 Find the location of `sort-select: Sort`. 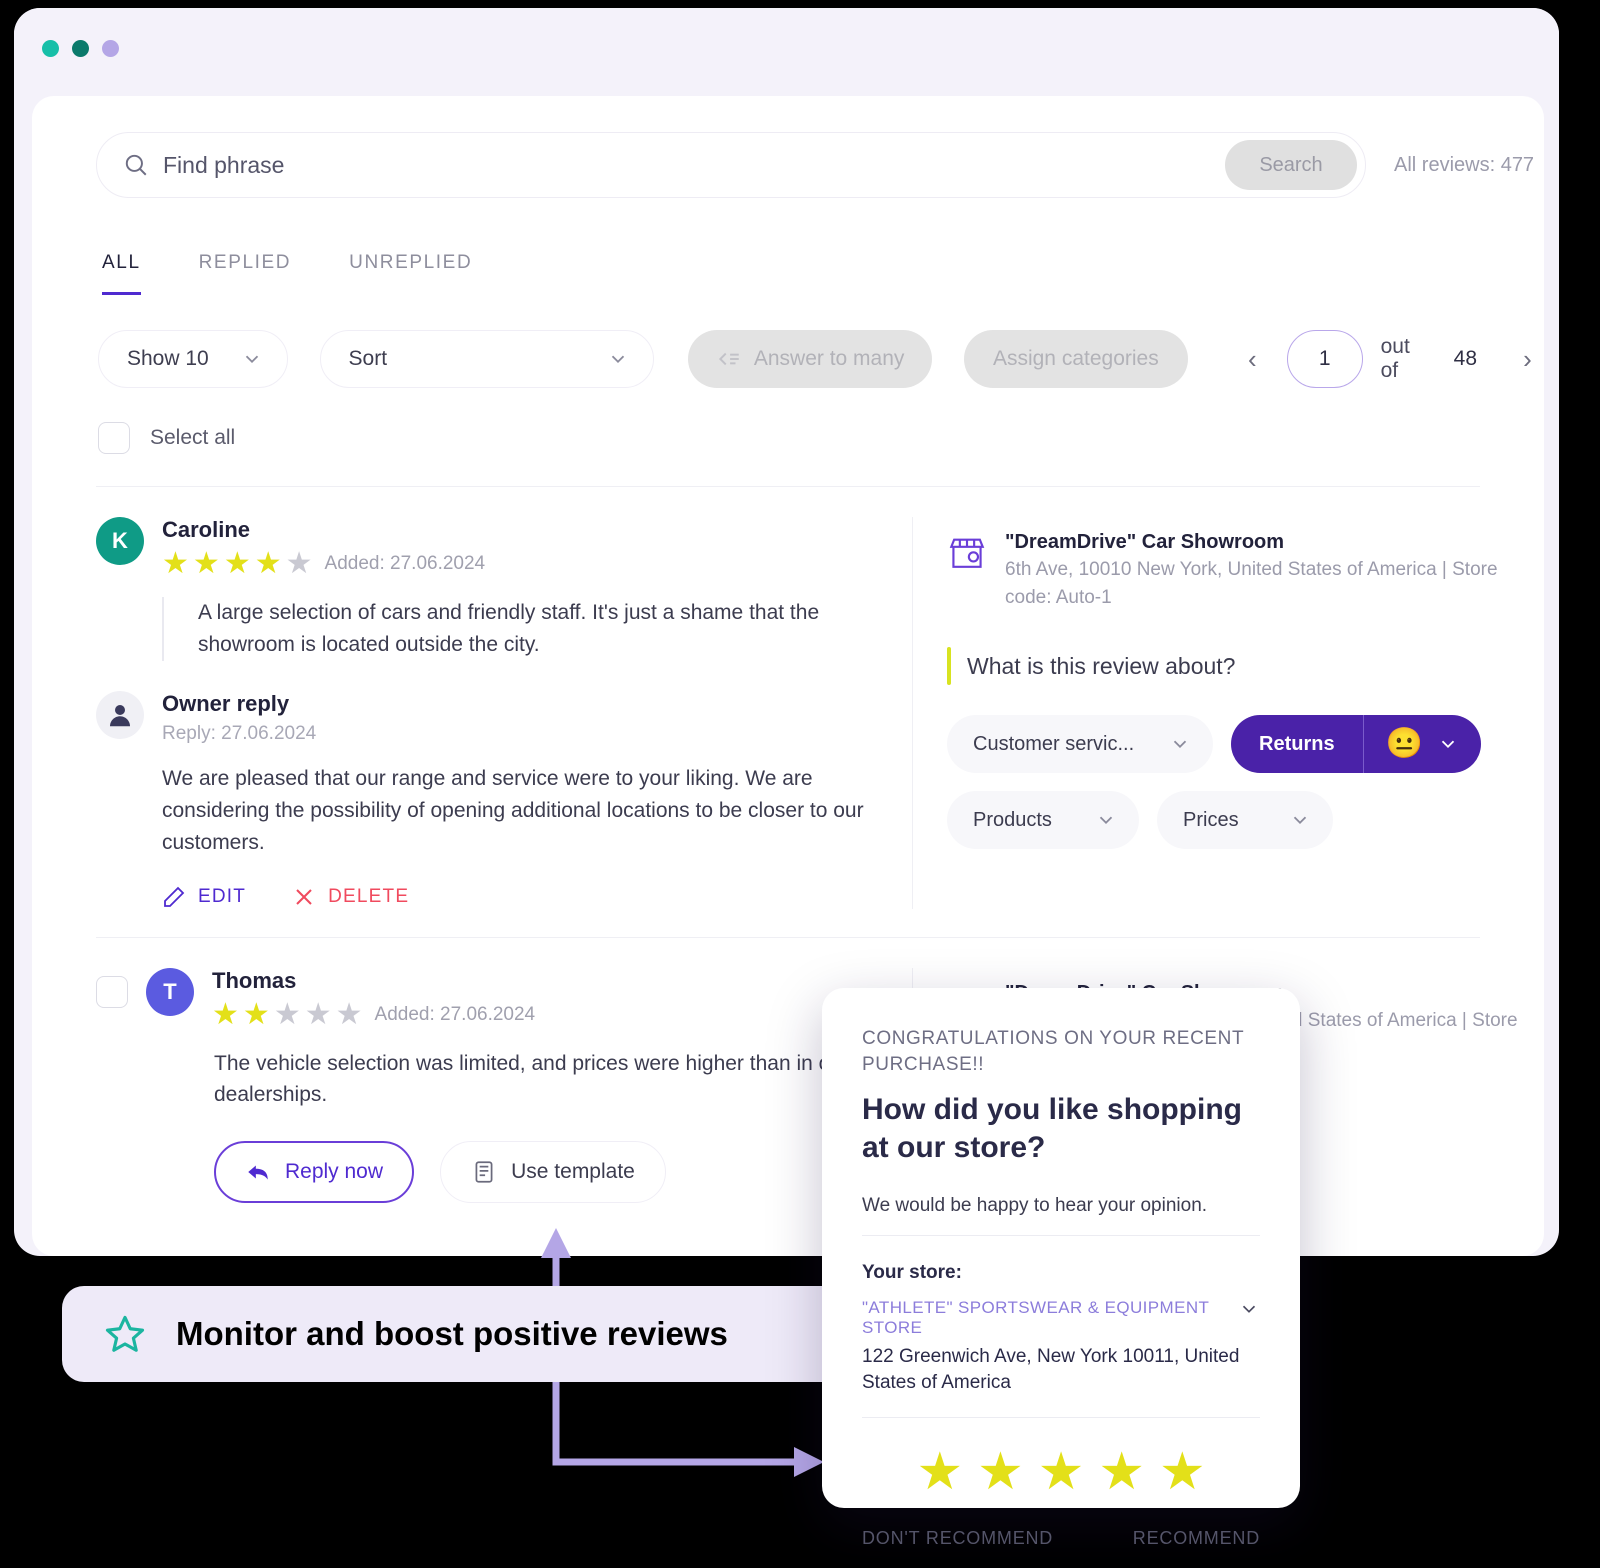

sort-select: Sort is located at coordinates (487, 359).